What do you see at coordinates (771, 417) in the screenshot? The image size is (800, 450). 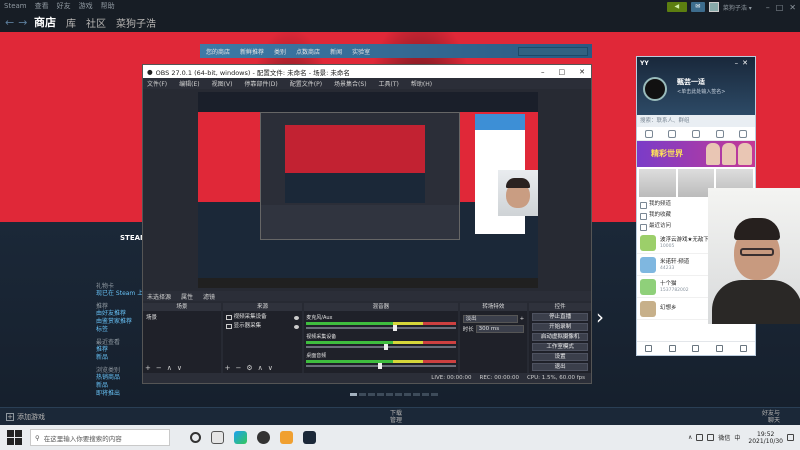 I see `friends-chat-button: 好友与 聊天` at bounding box center [771, 417].